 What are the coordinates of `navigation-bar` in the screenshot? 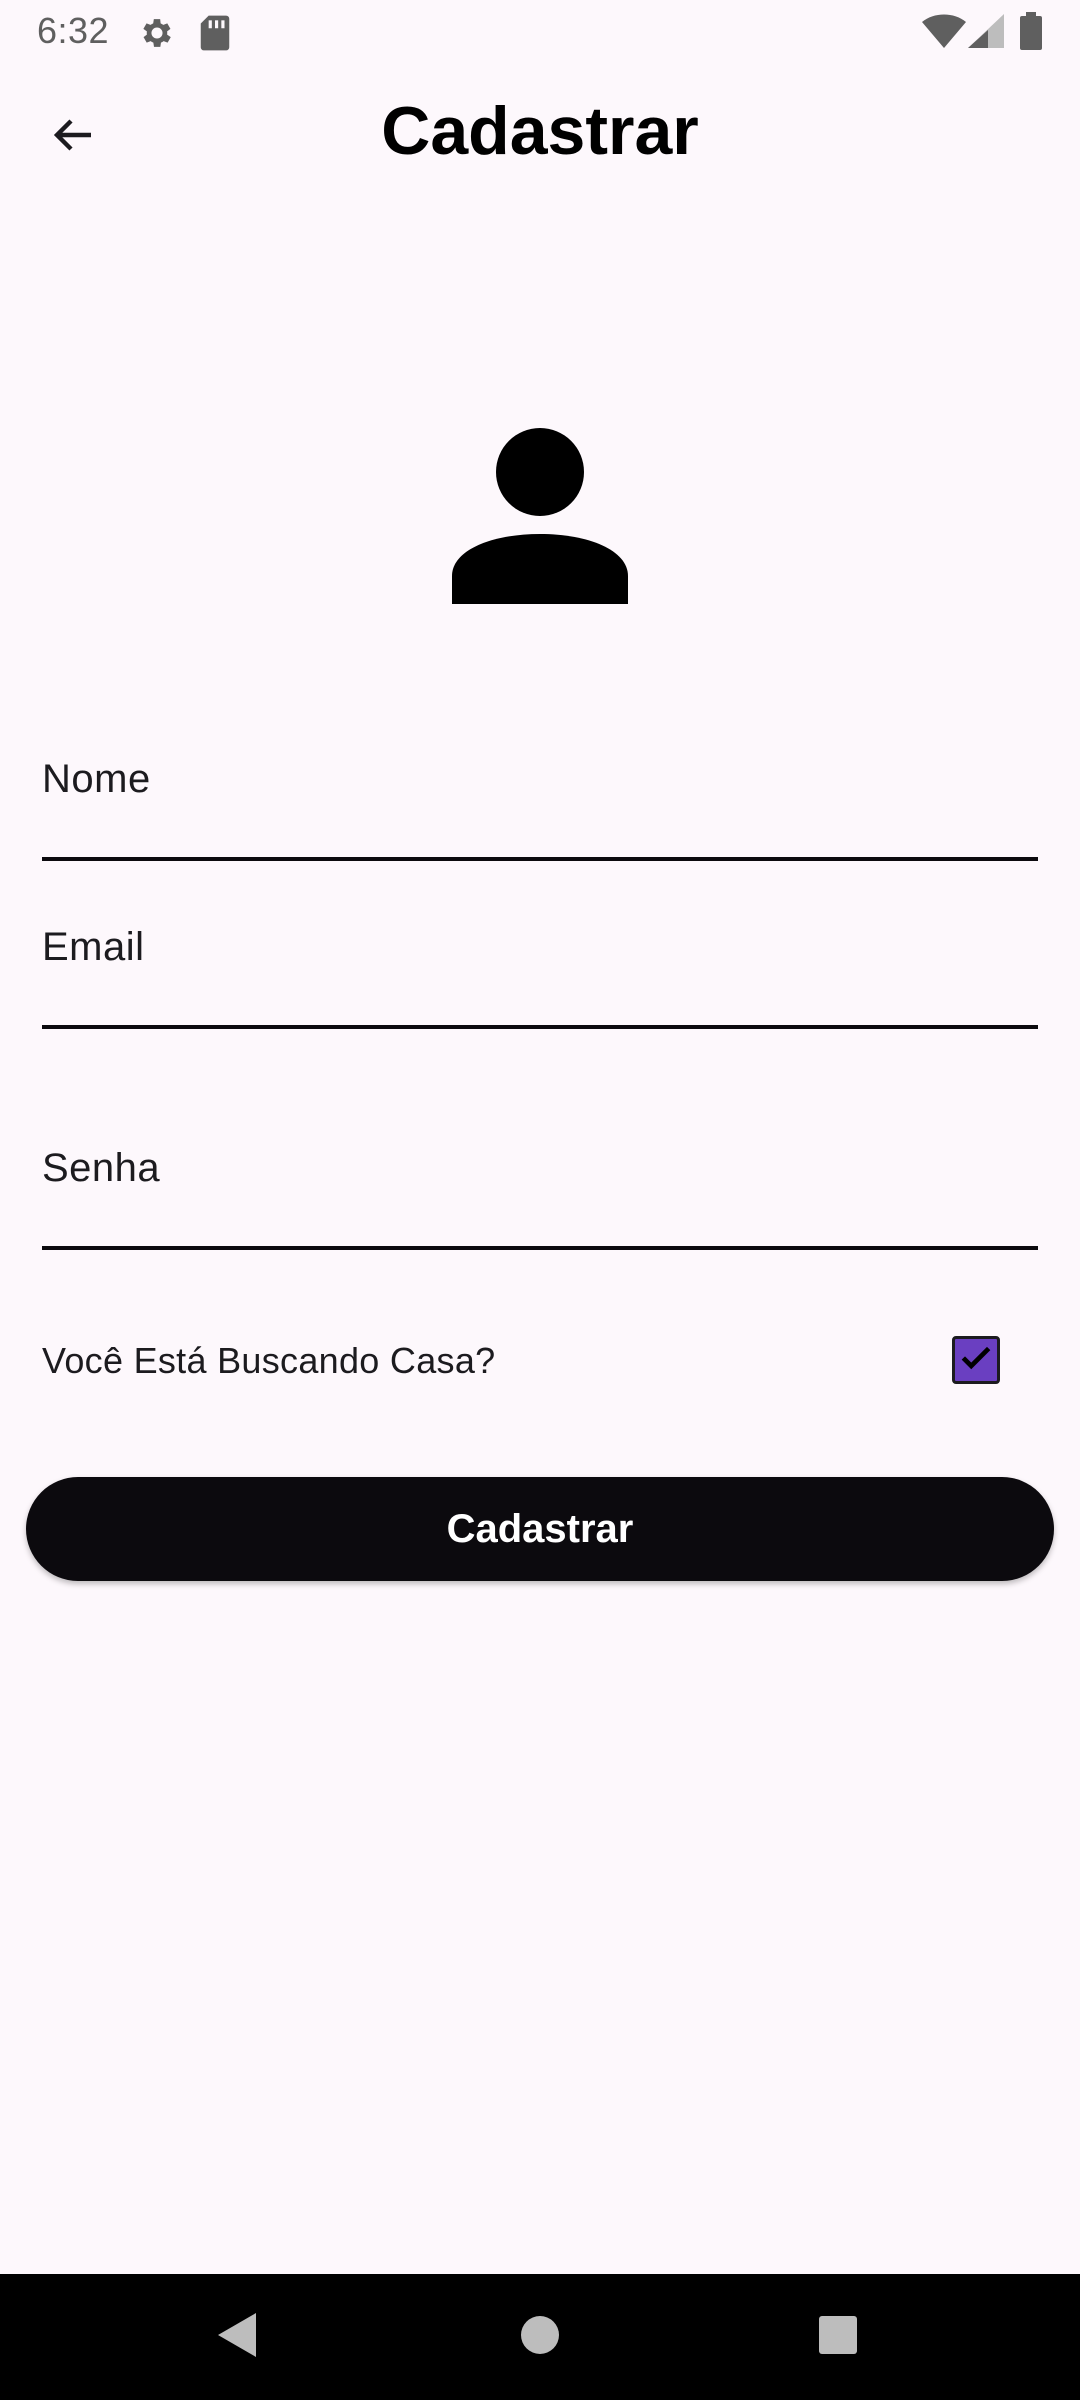 It's located at (540, 2337).